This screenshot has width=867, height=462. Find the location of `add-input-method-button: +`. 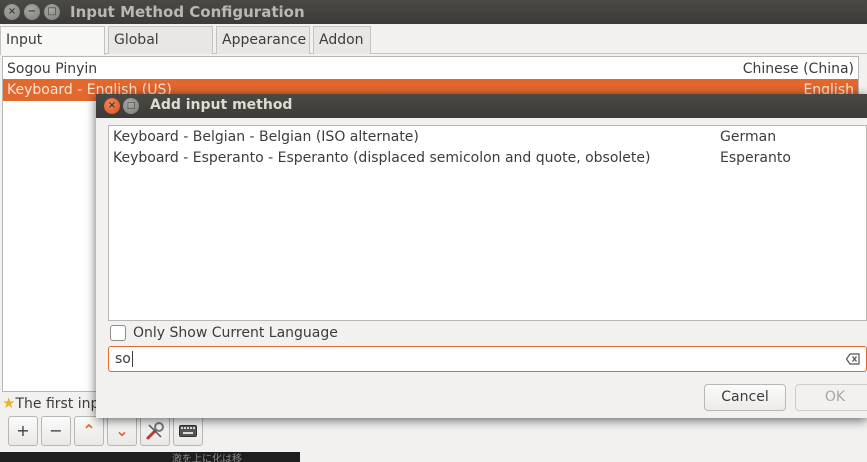

add-input-method-button: + is located at coordinates (23, 431).